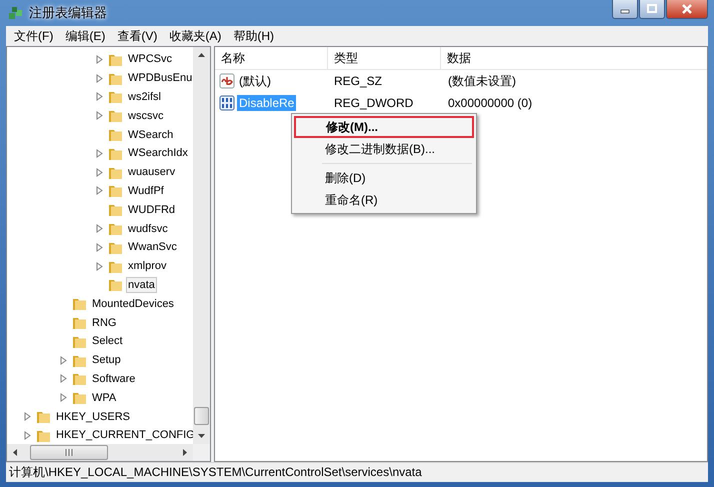 This screenshot has height=487, width=714. I want to click on close-icon, so click(687, 9).